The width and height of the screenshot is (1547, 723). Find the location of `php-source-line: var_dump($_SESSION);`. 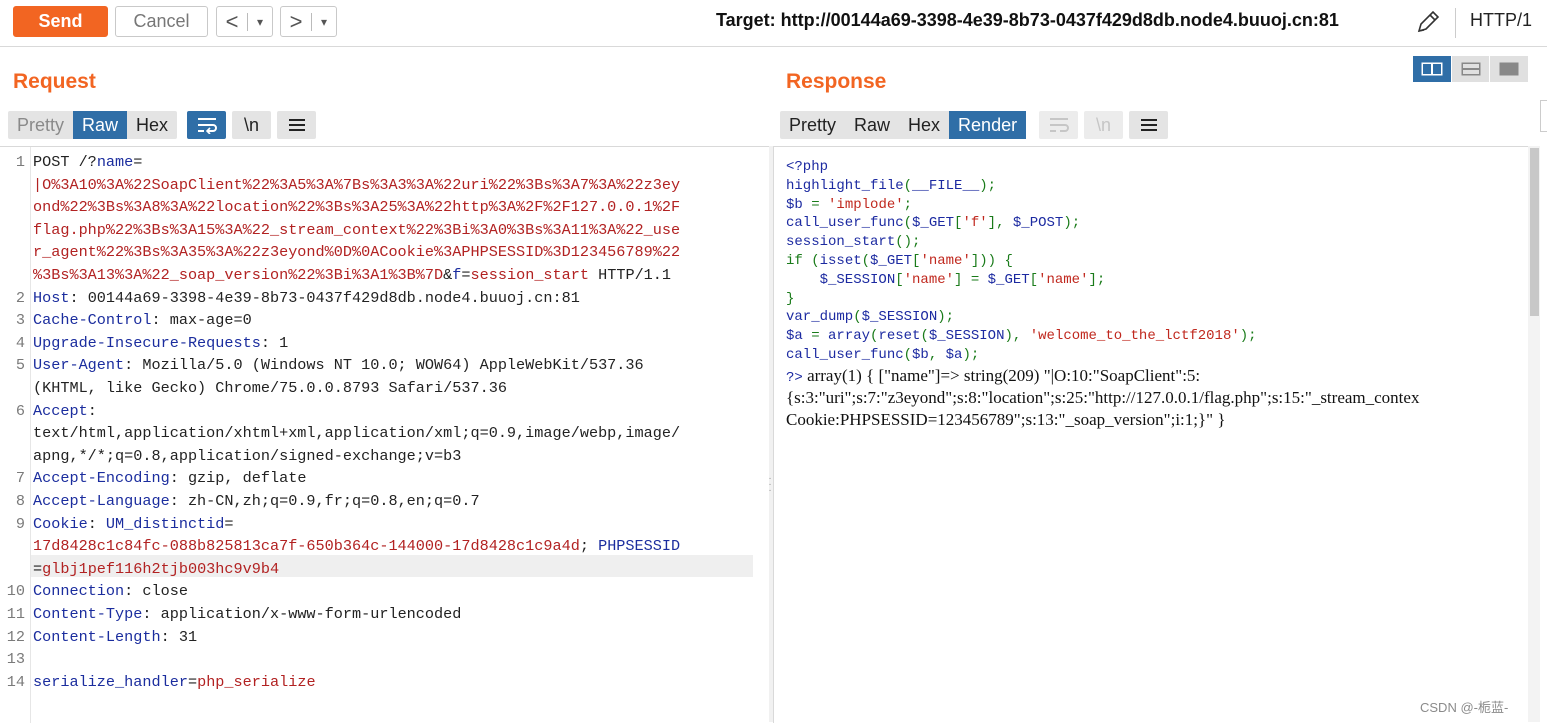

php-source-line: var_dump($_SESSION); is located at coordinates (870, 317).